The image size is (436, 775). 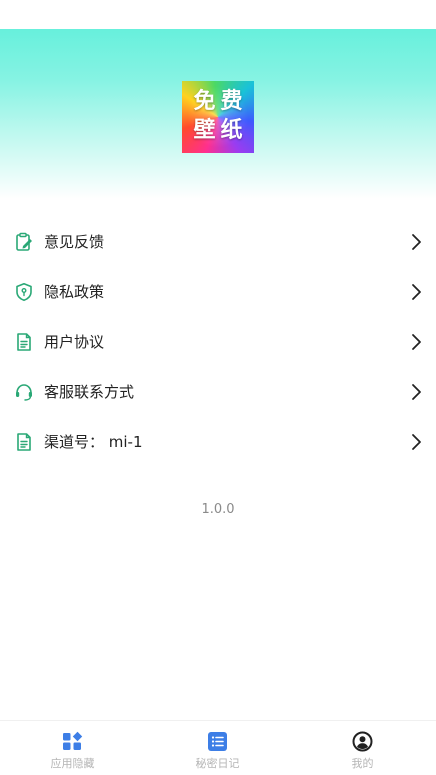 I want to click on menu-item-feedback: 意见反馈, so click(x=218, y=242).